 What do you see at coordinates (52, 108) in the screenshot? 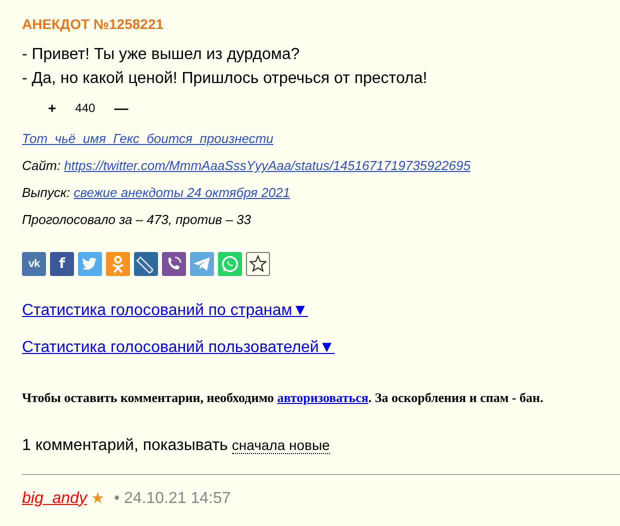
I see `vote-up-button: +` at bounding box center [52, 108].